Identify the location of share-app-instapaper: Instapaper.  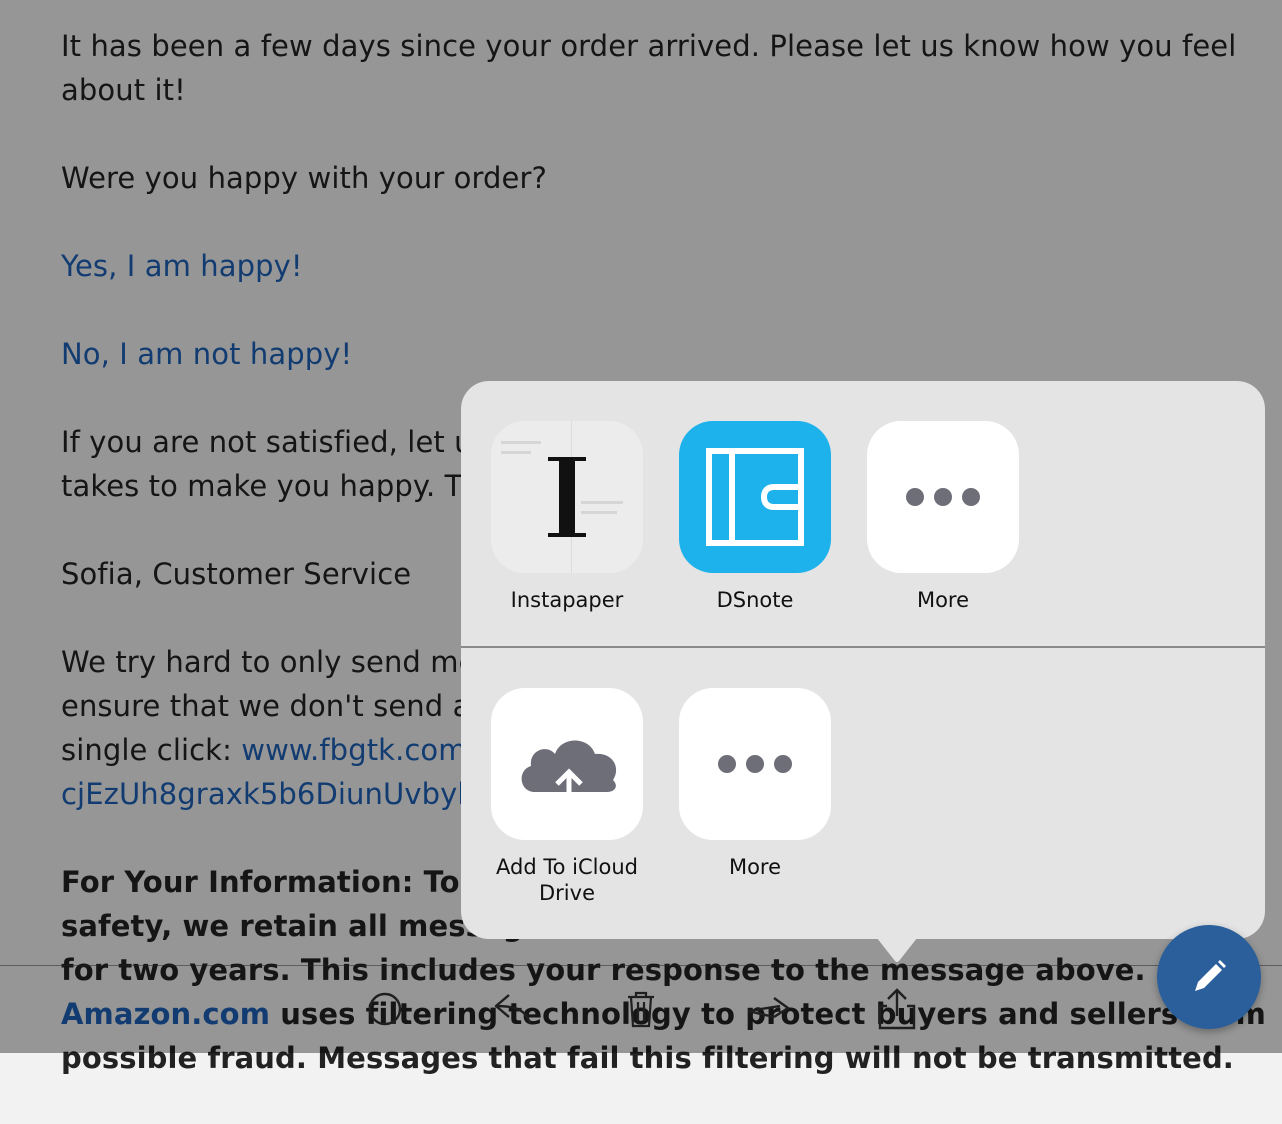
(567, 517).